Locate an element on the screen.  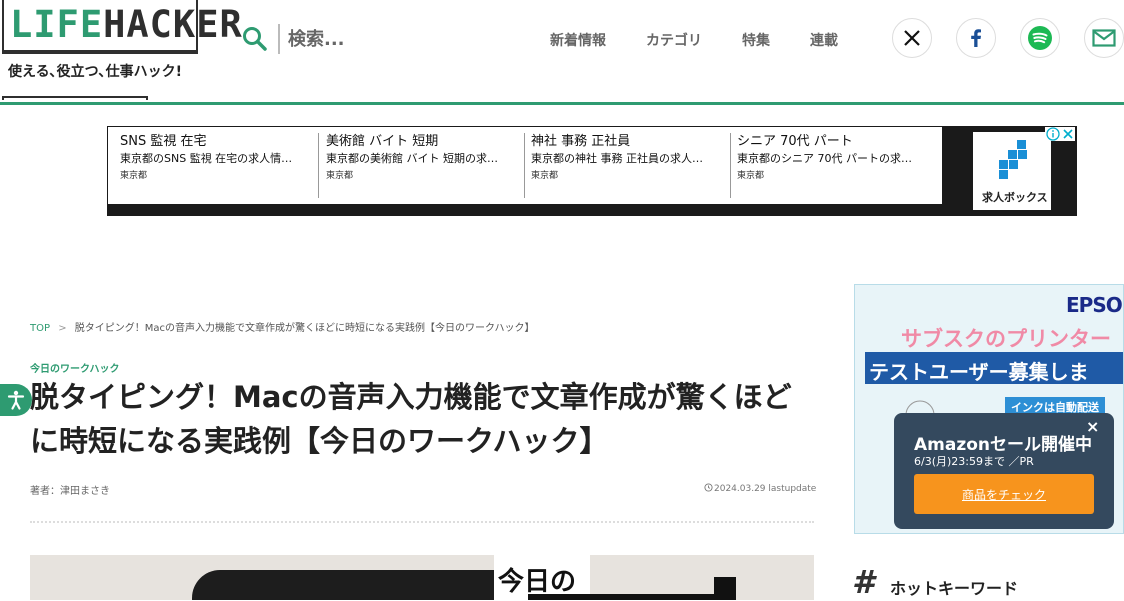
nav-category: カテゴリ is located at coordinates (674, 40).